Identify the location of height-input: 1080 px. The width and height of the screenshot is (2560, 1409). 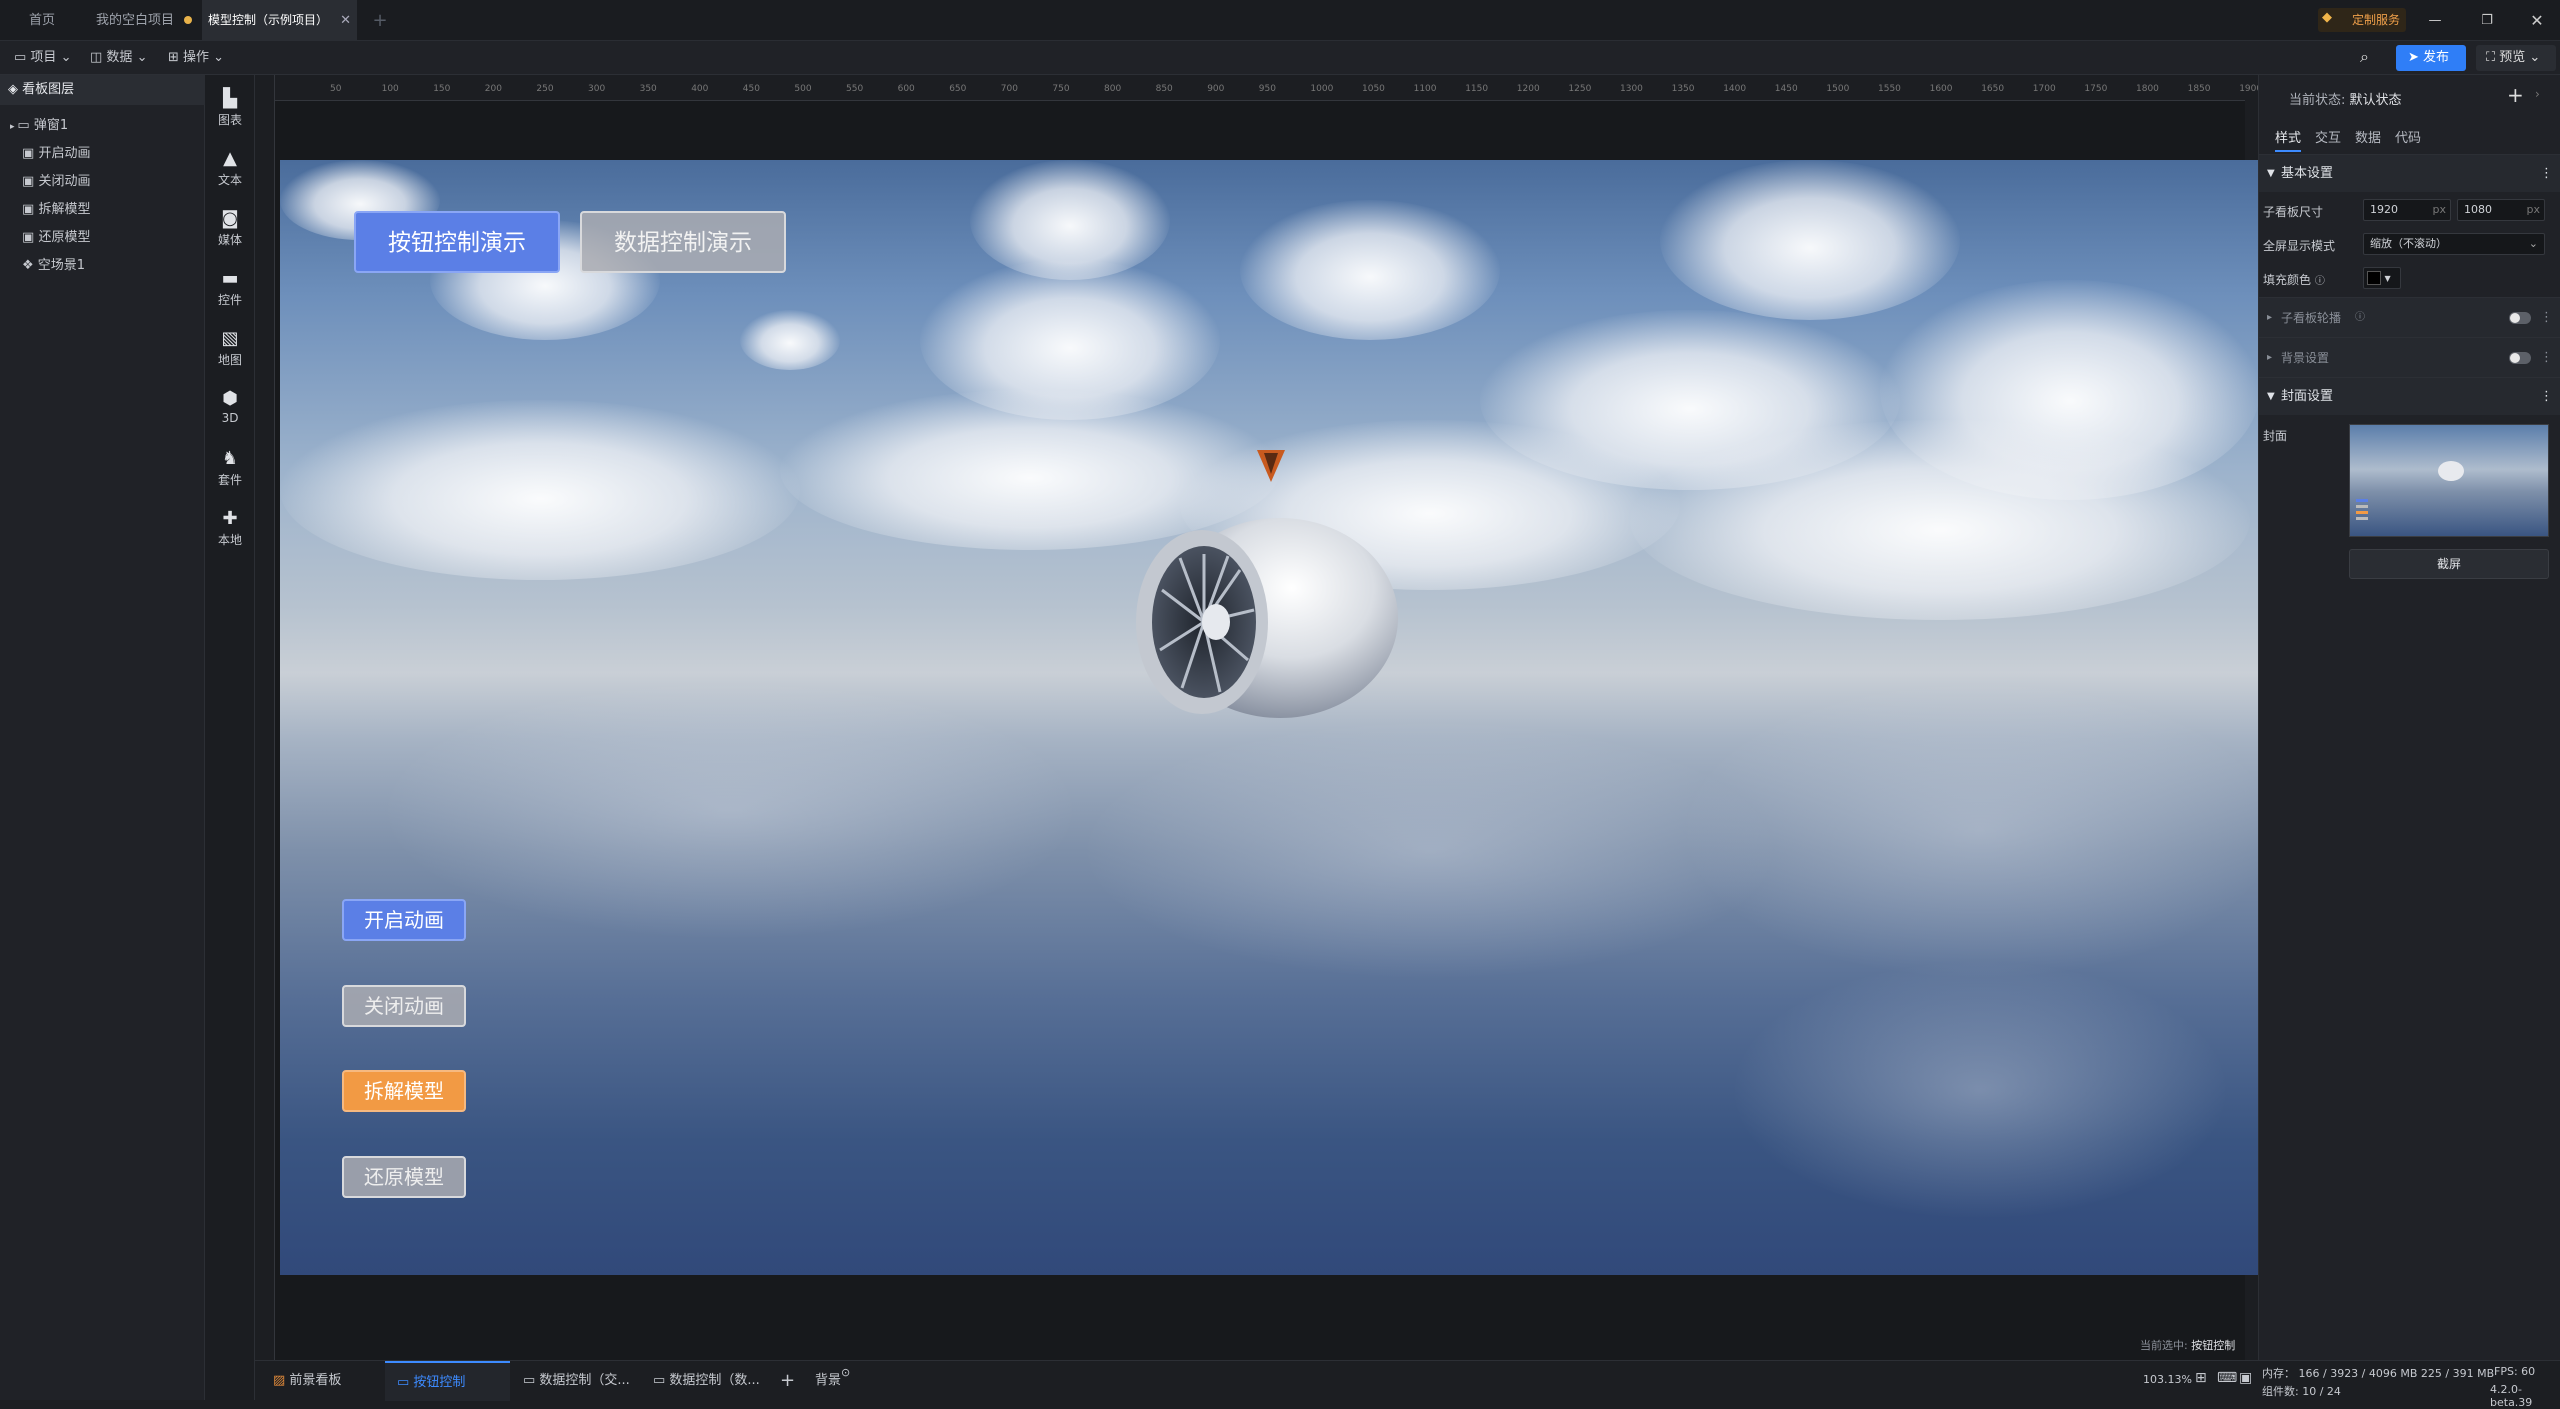
(2501, 210).